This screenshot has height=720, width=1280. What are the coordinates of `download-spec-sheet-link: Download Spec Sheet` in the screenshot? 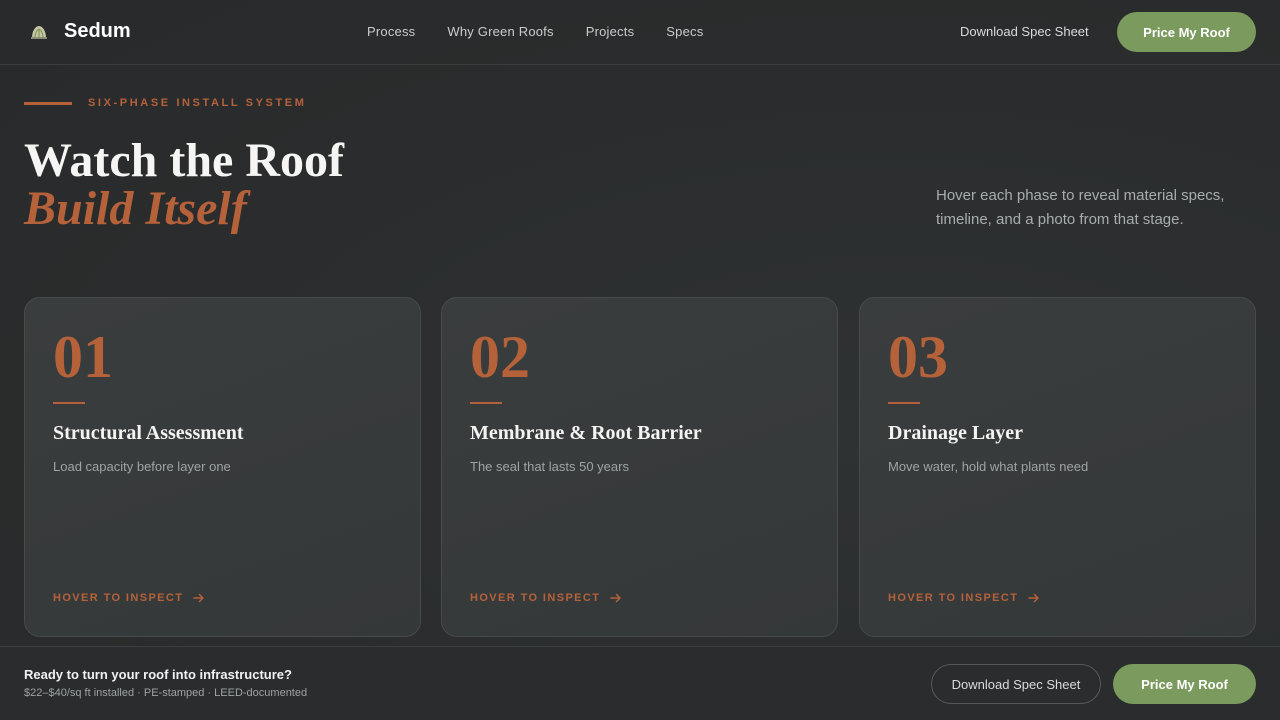 It's located at (1024, 31).